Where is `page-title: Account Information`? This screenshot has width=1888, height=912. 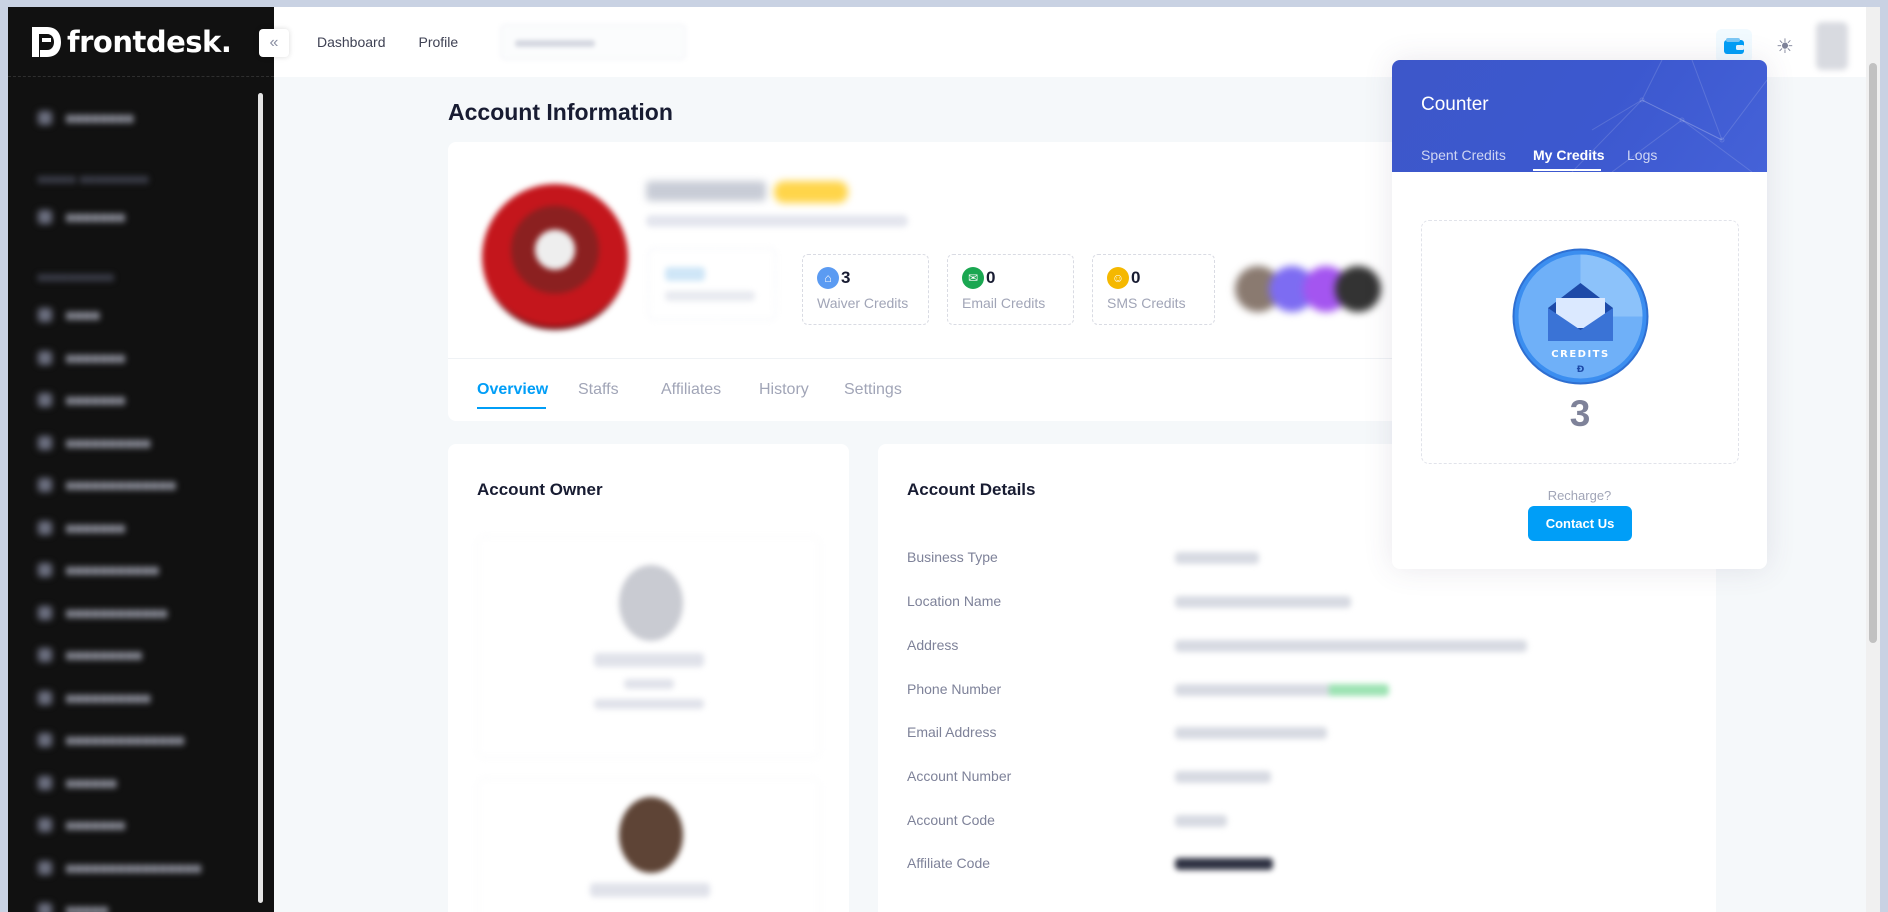 page-title: Account Information is located at coordinates (560, 112).